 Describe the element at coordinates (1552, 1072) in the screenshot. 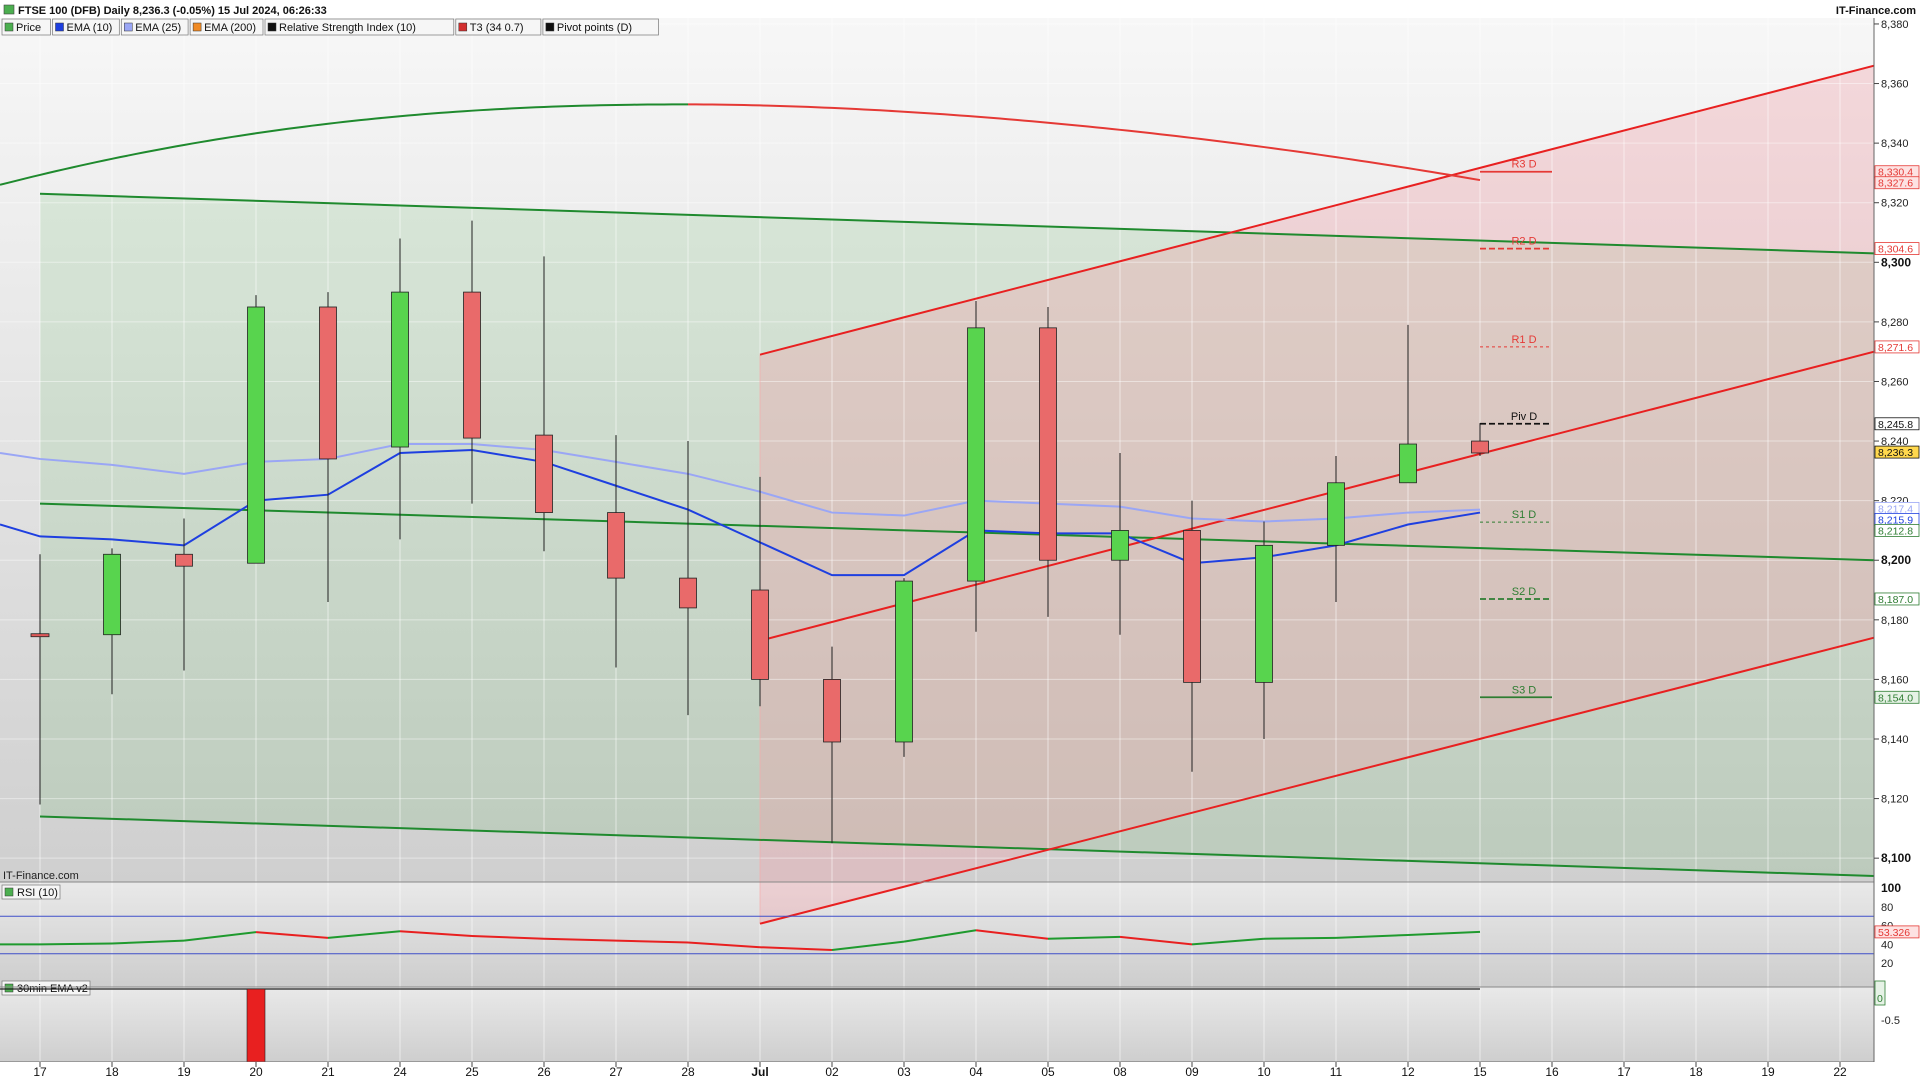

I see `x-tick-label: 16` at that location.